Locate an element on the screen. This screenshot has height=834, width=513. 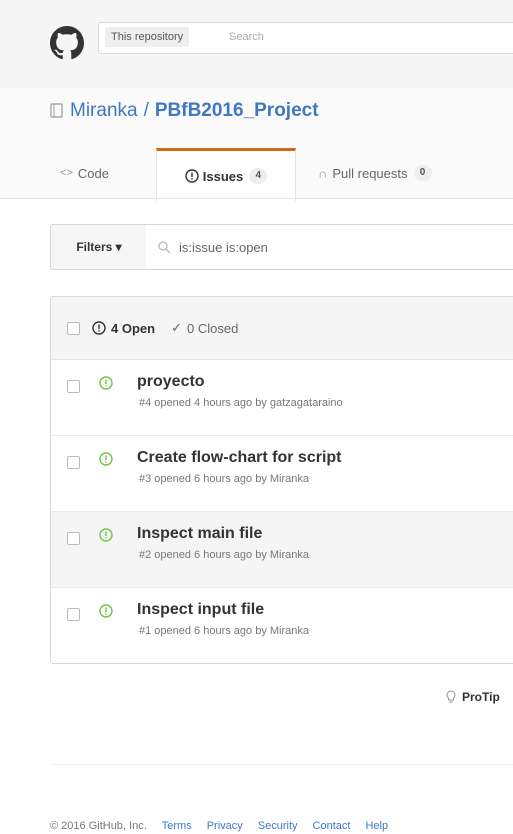
footer-link-security: Security is located at coordinates (278, 826).